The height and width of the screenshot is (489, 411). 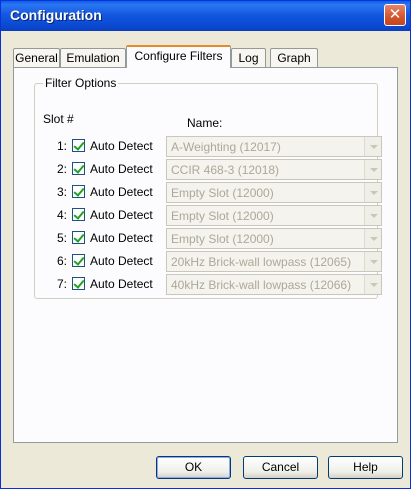 What do you see at coordinates (61, 215) in the screenshot?
I see `slot-number: 4:` at bounding box center [61, 215].